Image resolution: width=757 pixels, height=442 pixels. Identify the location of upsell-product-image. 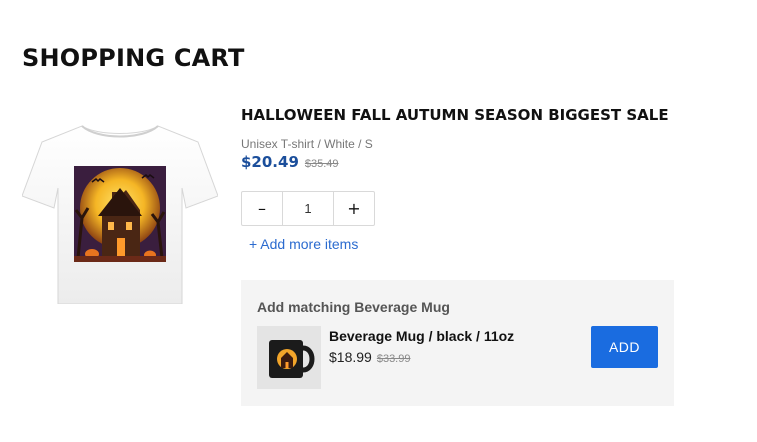
(289, 357).